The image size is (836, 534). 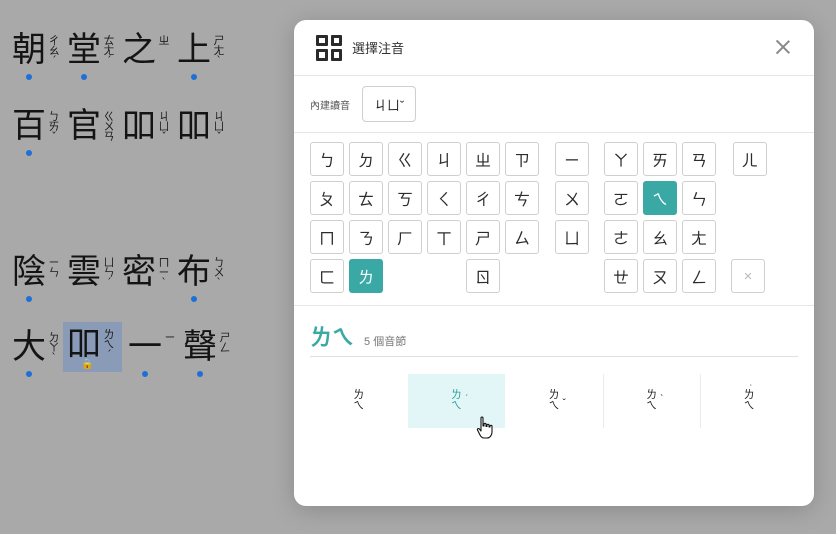 I want to click on zhuyin-annotation: ㄇㄧˋ, so click(x=164, y=273).